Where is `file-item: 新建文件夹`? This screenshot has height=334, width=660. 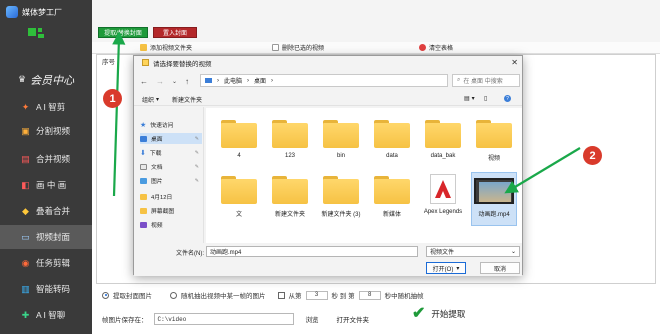
file-item: 新建文件夹 is located at coordinates (290, 199).